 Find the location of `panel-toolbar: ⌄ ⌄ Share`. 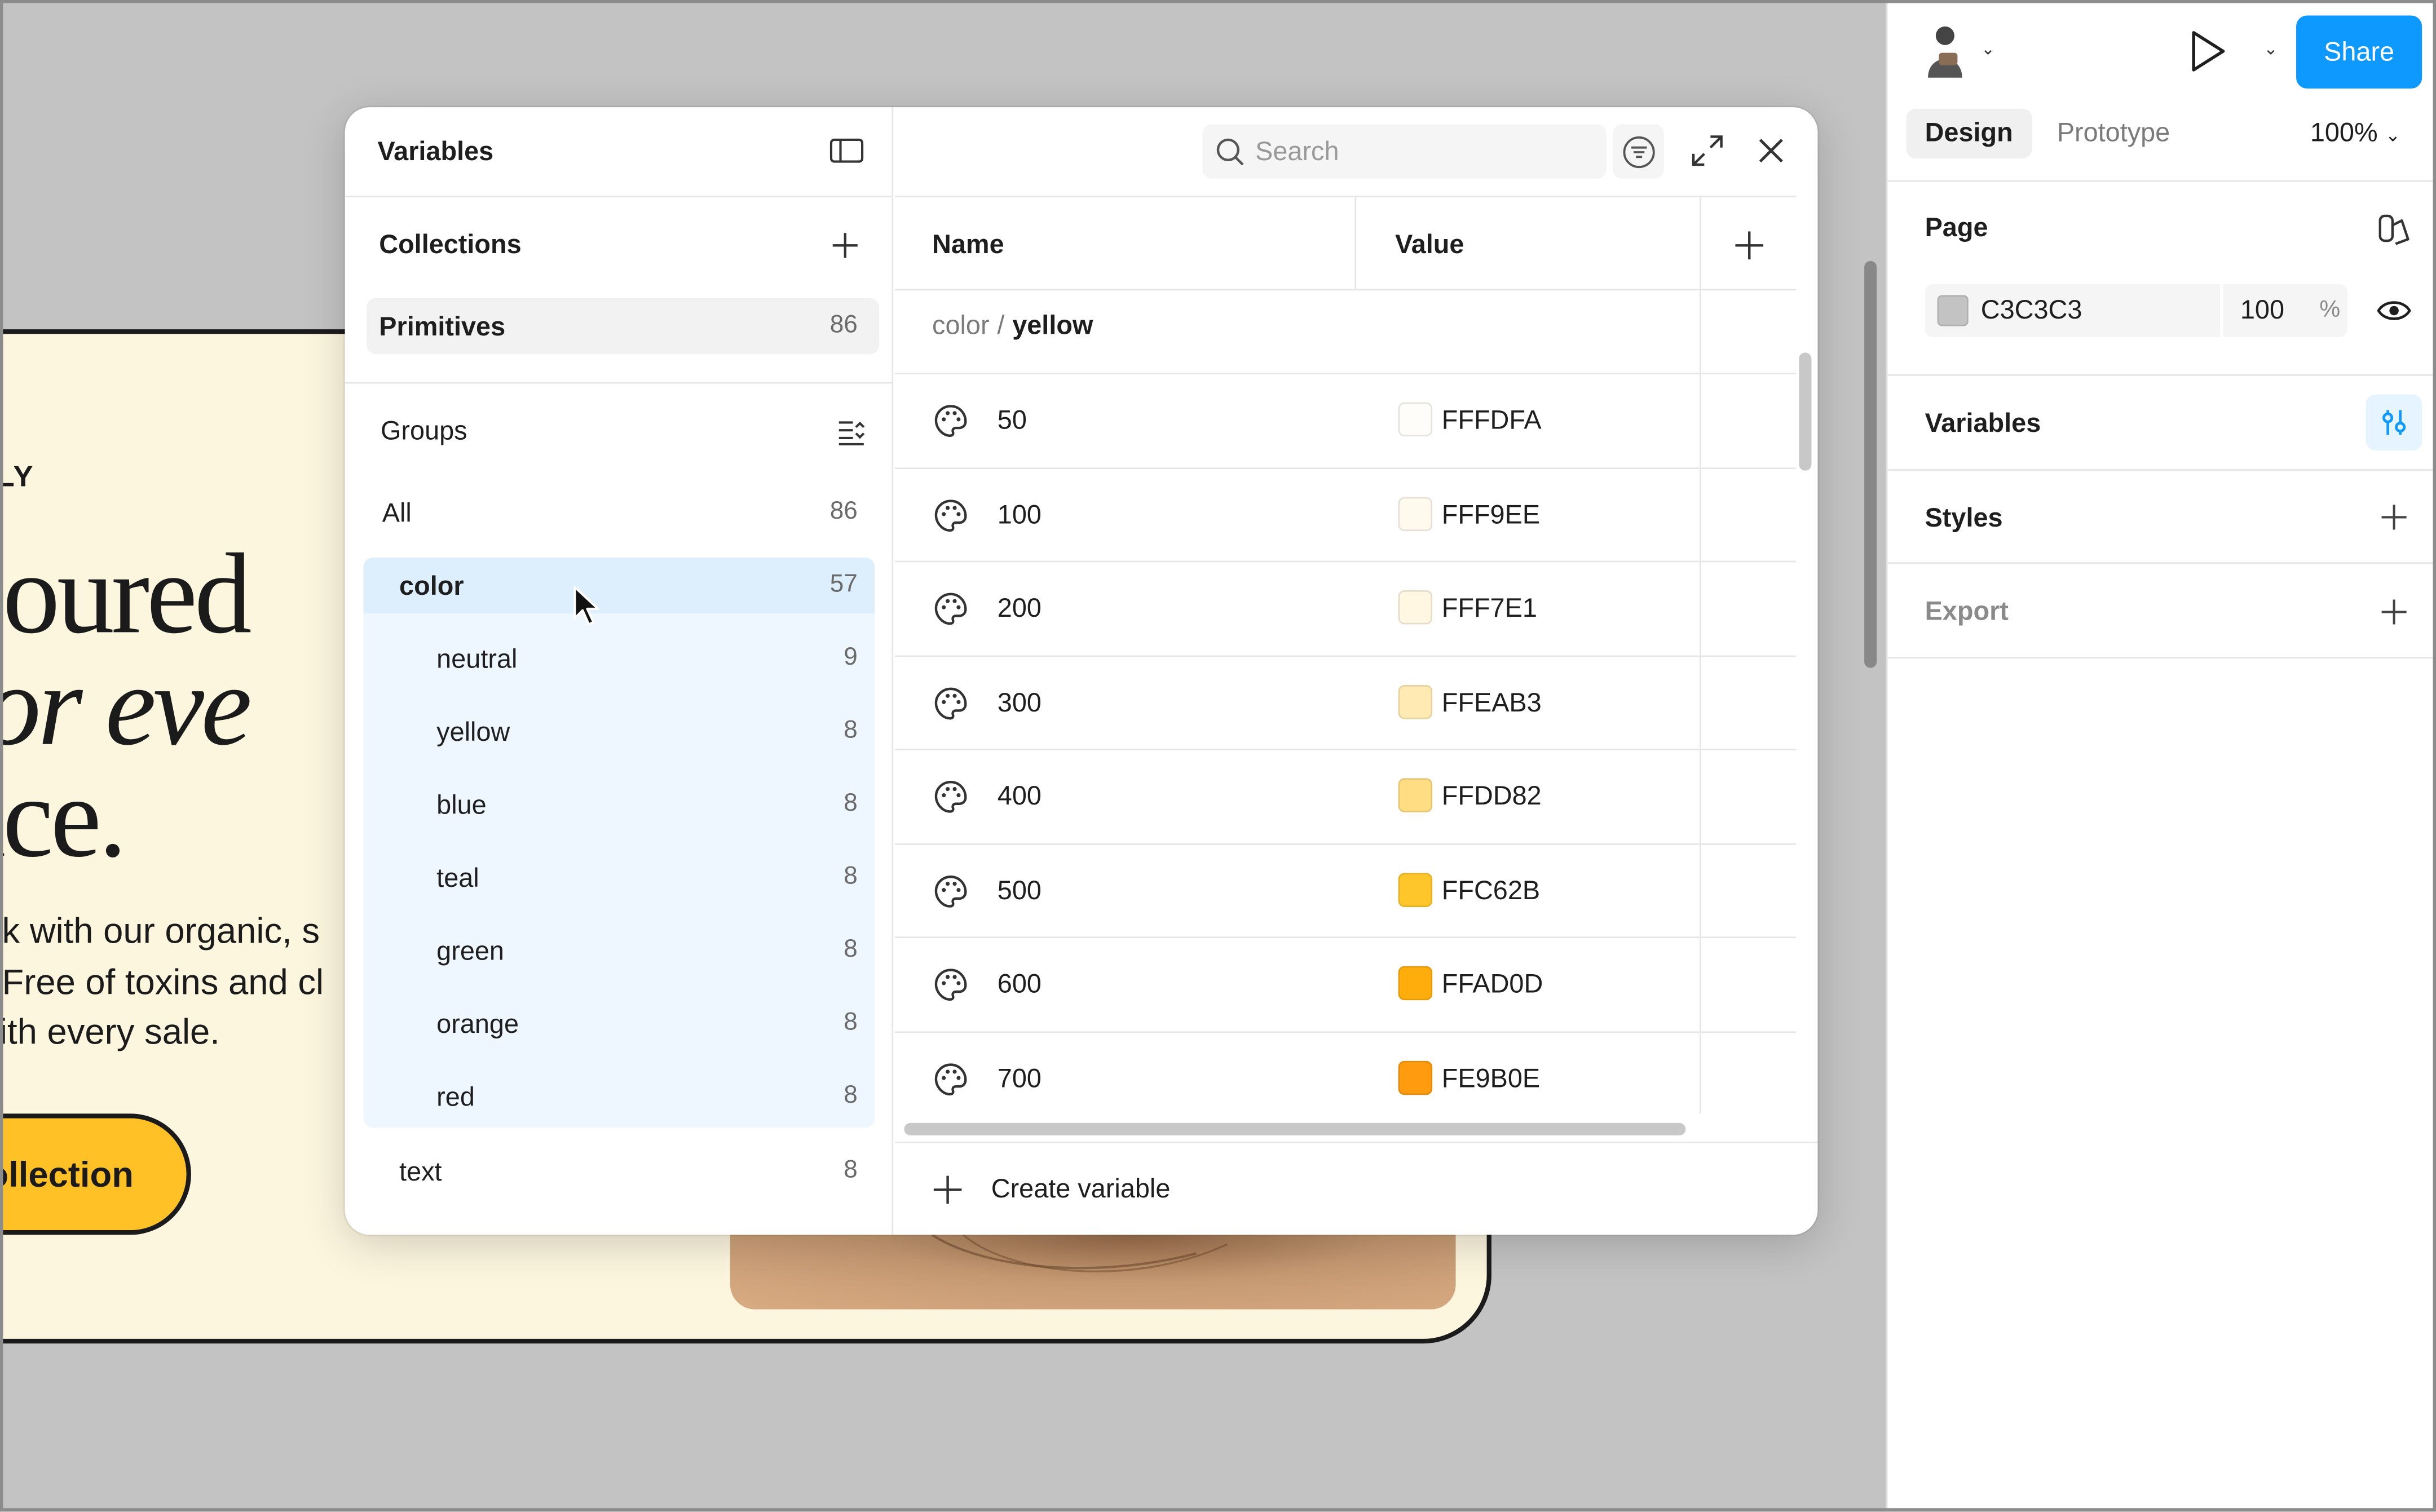

panel-toolbar: ⌄ ⌄ Share is located at coordinates (2161, 51).